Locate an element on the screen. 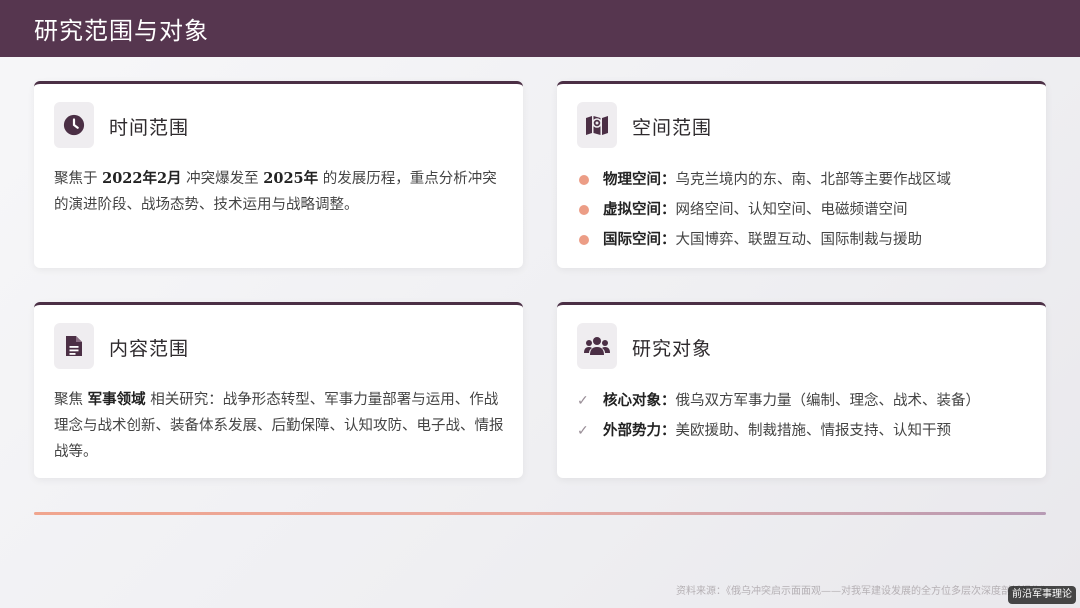 This screenshot has width=1080, height=608. source-citation: 资料来源：《俄乌冲突启示面面观——对我军建设发展的全方位多层次深度剖析报告》 is located at coordinates (863, 591).